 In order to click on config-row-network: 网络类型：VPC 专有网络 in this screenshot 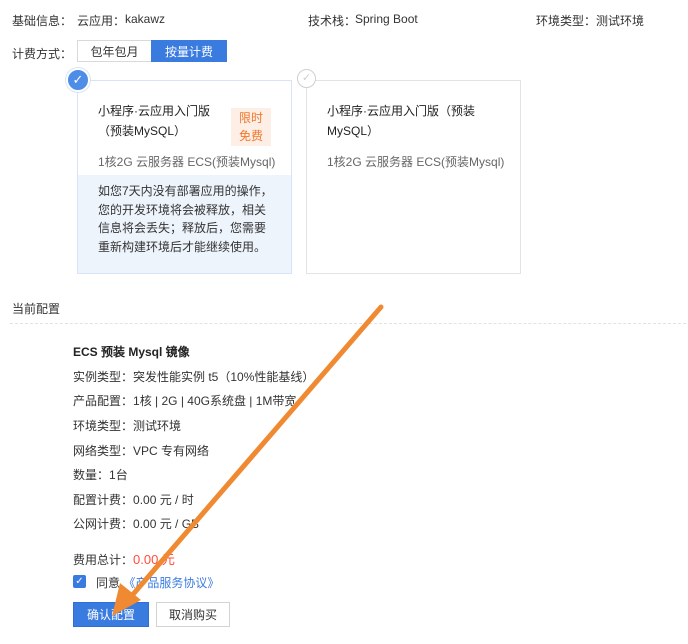, I will do `click(141, 450)`.